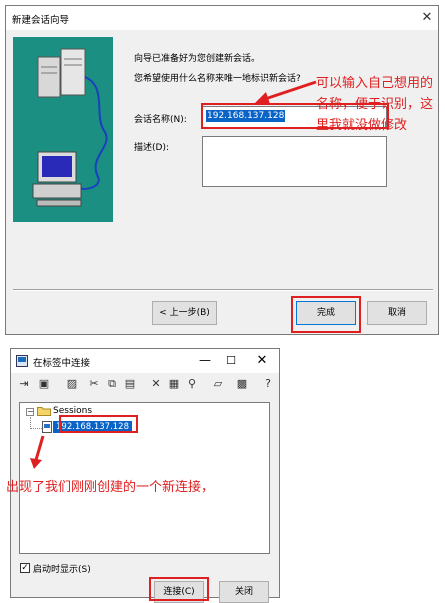 The width and height of the screenshot is (445, 603). What do you see at coordinates (375, 104) in the screenshot?
I see `wizard-annotation: 可以输入自己想用的名称，便于识别，这里我就没做修改` at bounding box center [375, 104].